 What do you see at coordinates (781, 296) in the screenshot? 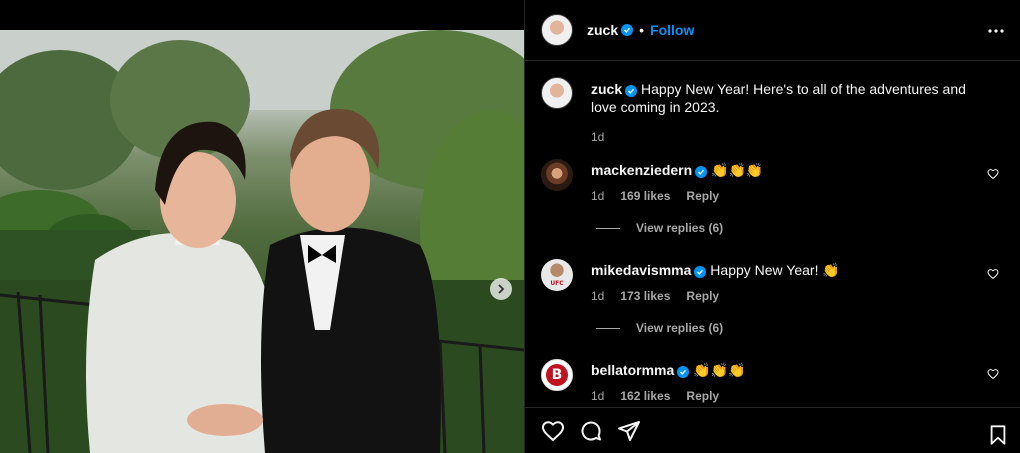
I see `comment-meta: 1d 173 likes Reply` at bounding box center [781, 296].